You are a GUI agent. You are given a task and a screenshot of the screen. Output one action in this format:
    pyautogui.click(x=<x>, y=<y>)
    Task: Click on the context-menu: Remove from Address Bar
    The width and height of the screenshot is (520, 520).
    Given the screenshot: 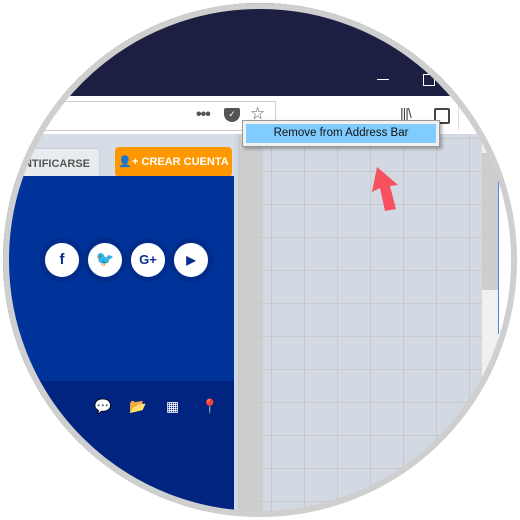 What is the action you would take?
    pyautogui.click(x=341, y=133)
    